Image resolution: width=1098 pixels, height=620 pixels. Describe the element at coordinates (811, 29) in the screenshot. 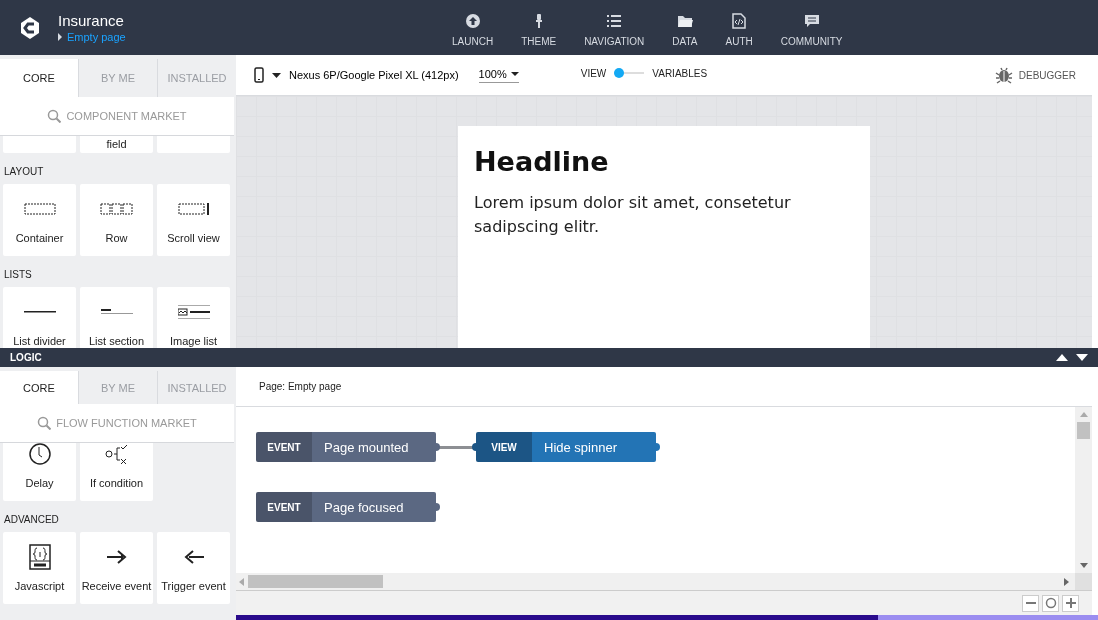

I see `nav-button: COMMUNITY` at that location.